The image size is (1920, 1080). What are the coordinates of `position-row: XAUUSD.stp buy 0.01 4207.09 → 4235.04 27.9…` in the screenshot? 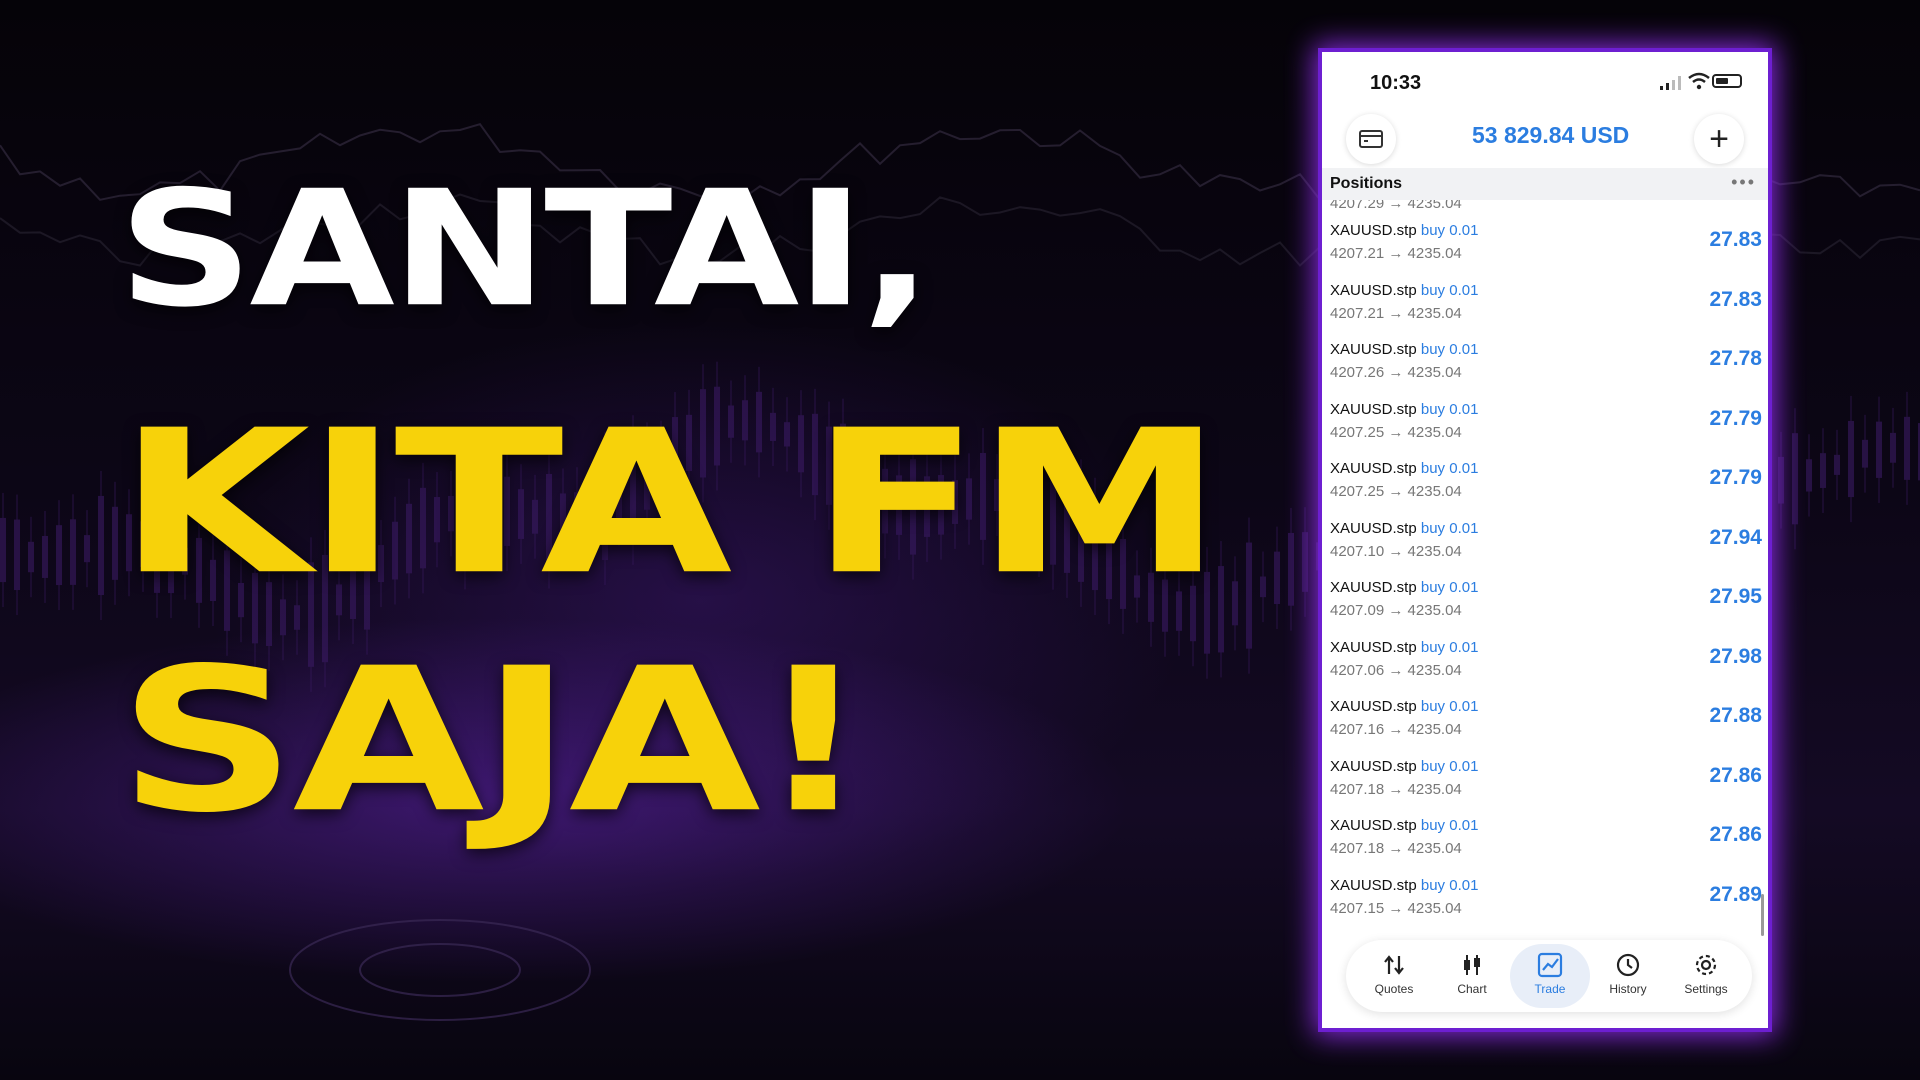 It's located at (1545, 599).